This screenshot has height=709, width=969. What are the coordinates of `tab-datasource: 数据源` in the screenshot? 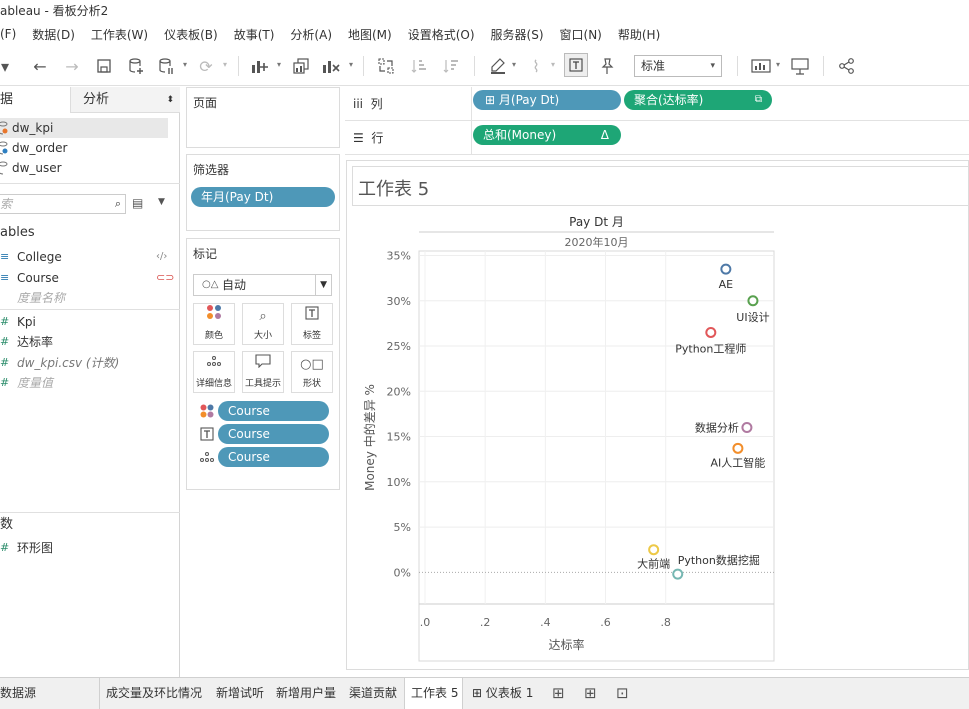 It's located at (50, 693).